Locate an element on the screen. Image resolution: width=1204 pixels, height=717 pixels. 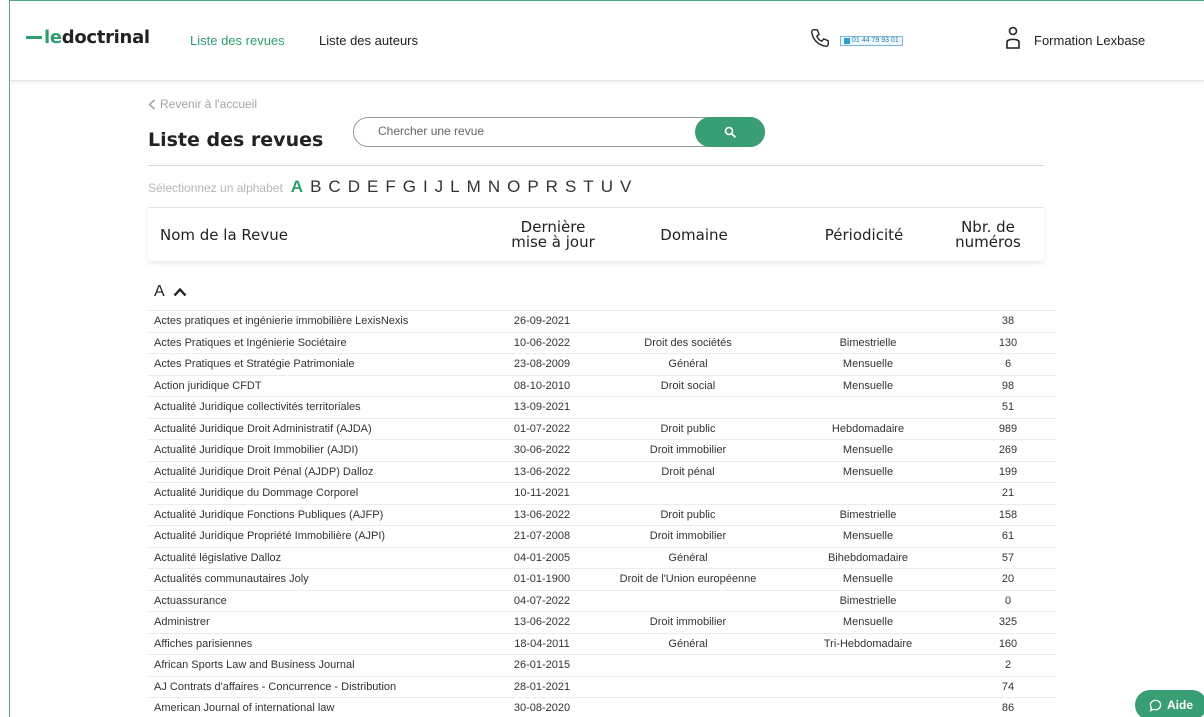
alphabet-letter-v: V is located at coordinates (625, 187).